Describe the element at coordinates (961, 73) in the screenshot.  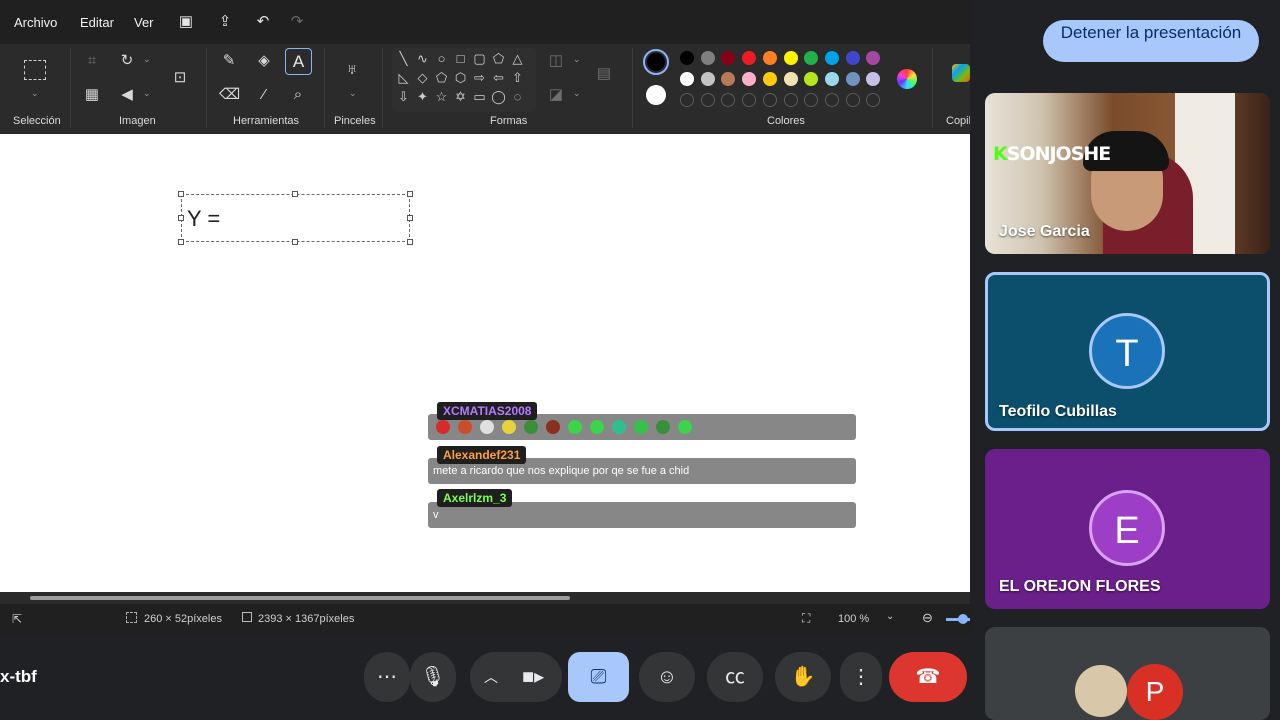
I see `copilot-icon` at that location.